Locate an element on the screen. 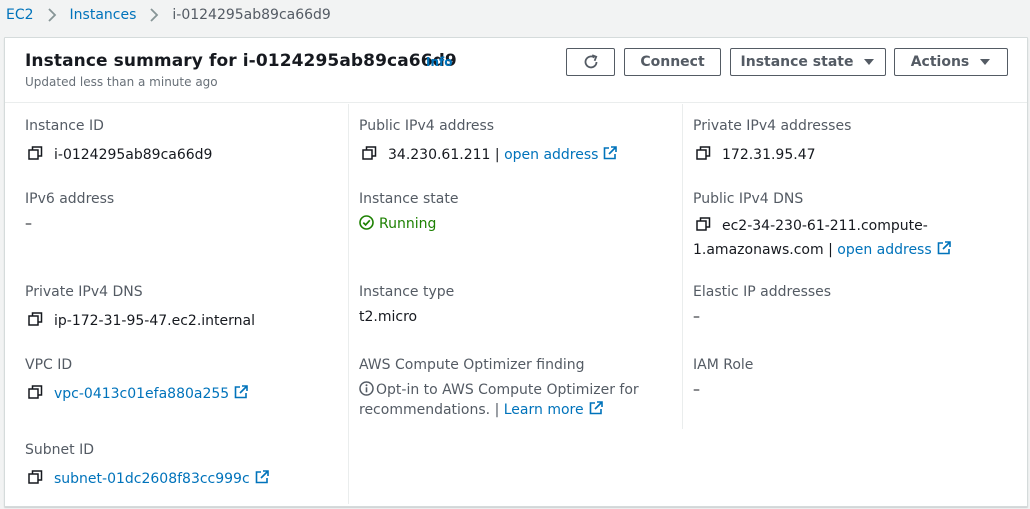 This screenshot has width=1030, height=509. field-label: AWS Compute Optimizer finding is located at coordinates (472, 365).